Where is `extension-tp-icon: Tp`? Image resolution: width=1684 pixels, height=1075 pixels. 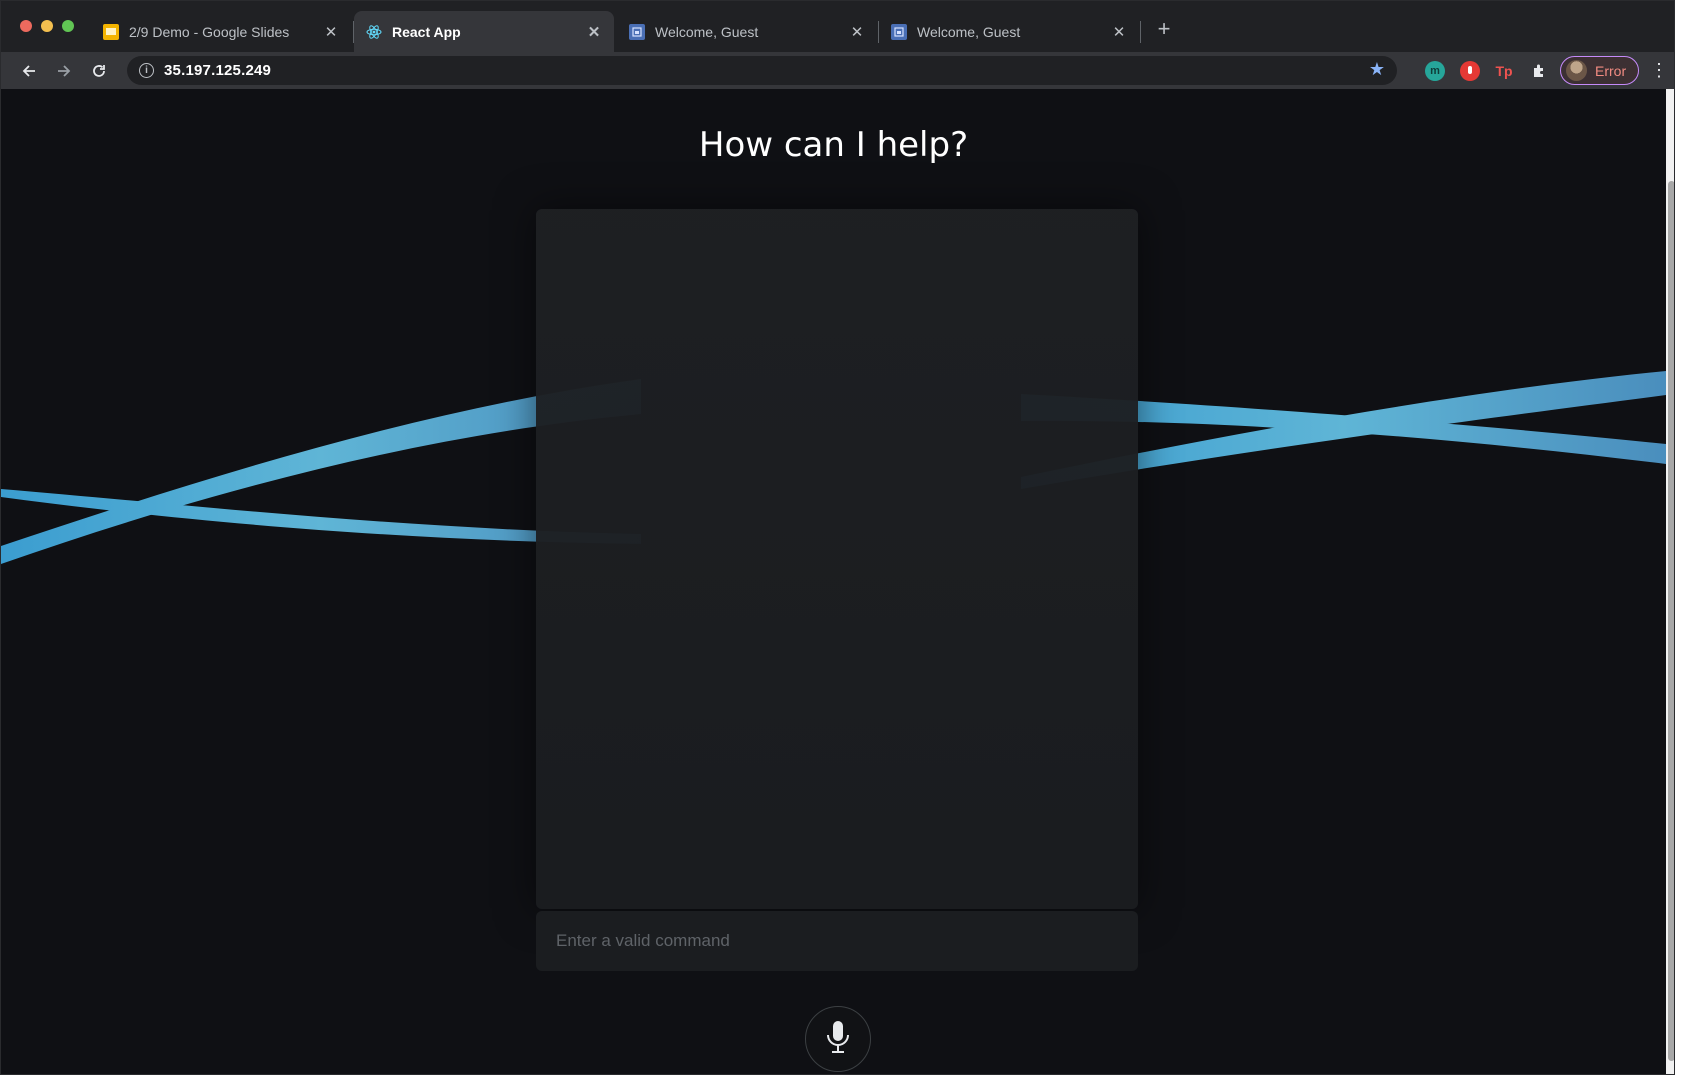 extension-tp-icon: Tp is located at coordinates (1504, 71).